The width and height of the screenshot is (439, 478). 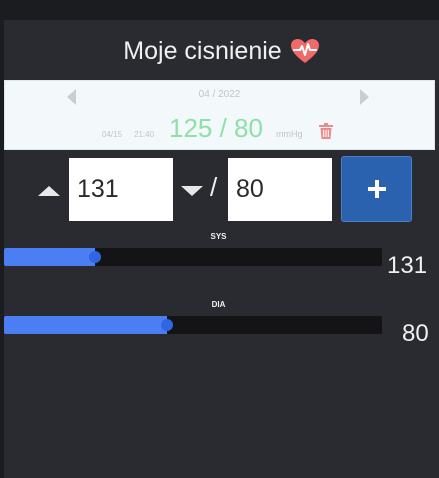 I want to click on trash-icon, so click(x=326, y=131).